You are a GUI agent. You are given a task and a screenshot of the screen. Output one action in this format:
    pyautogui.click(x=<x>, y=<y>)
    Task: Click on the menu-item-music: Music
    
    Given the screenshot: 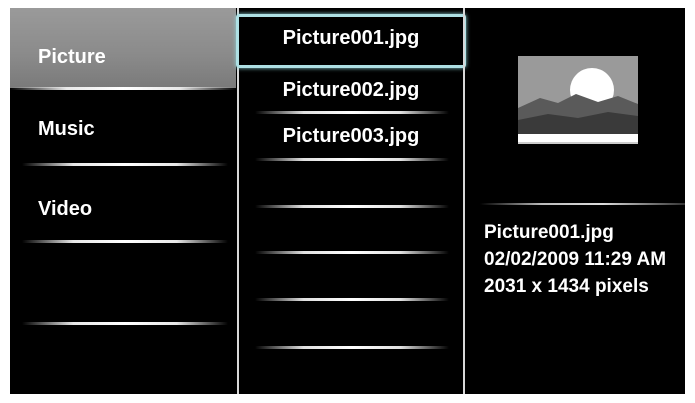 What is the action you would take?
    pyautogui.click(x=123, y=131)
    